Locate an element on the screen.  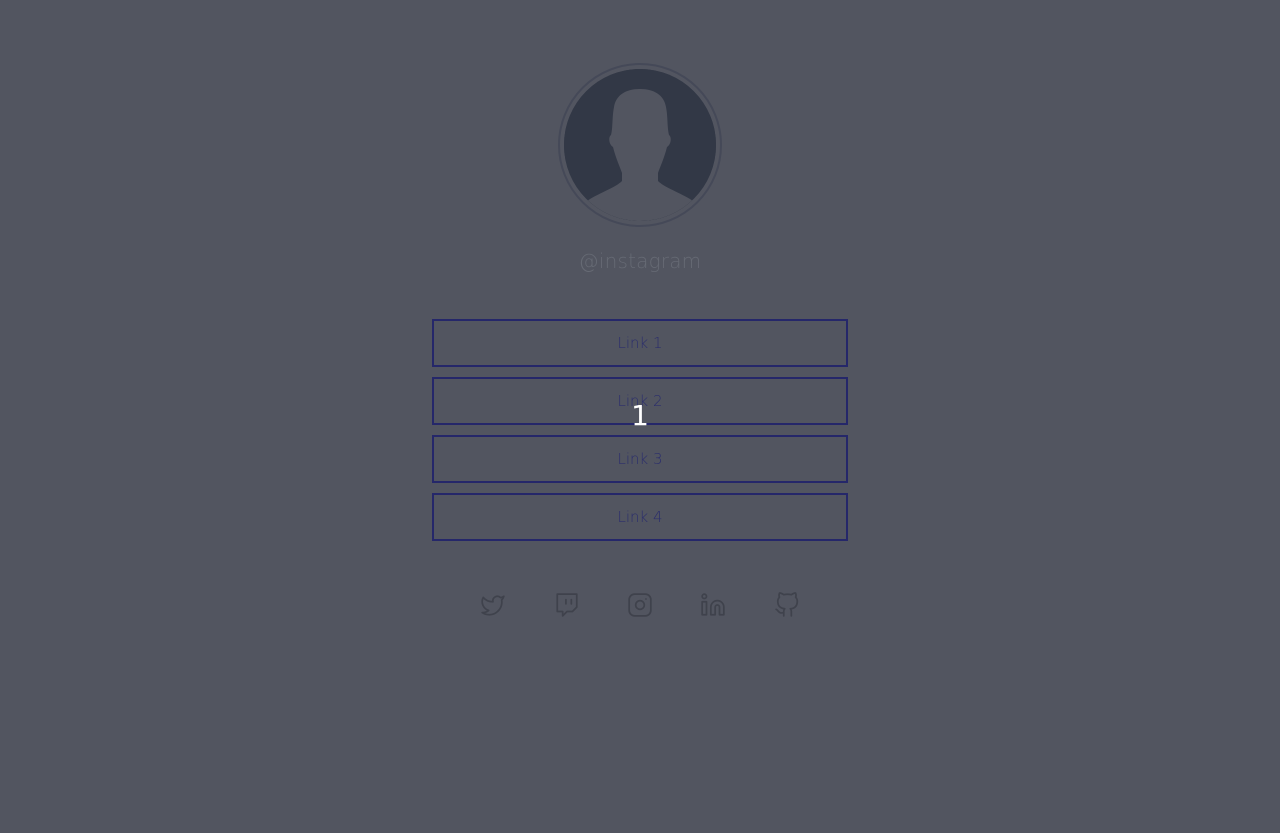
instagram-icon is located at coordinates (640, 605).